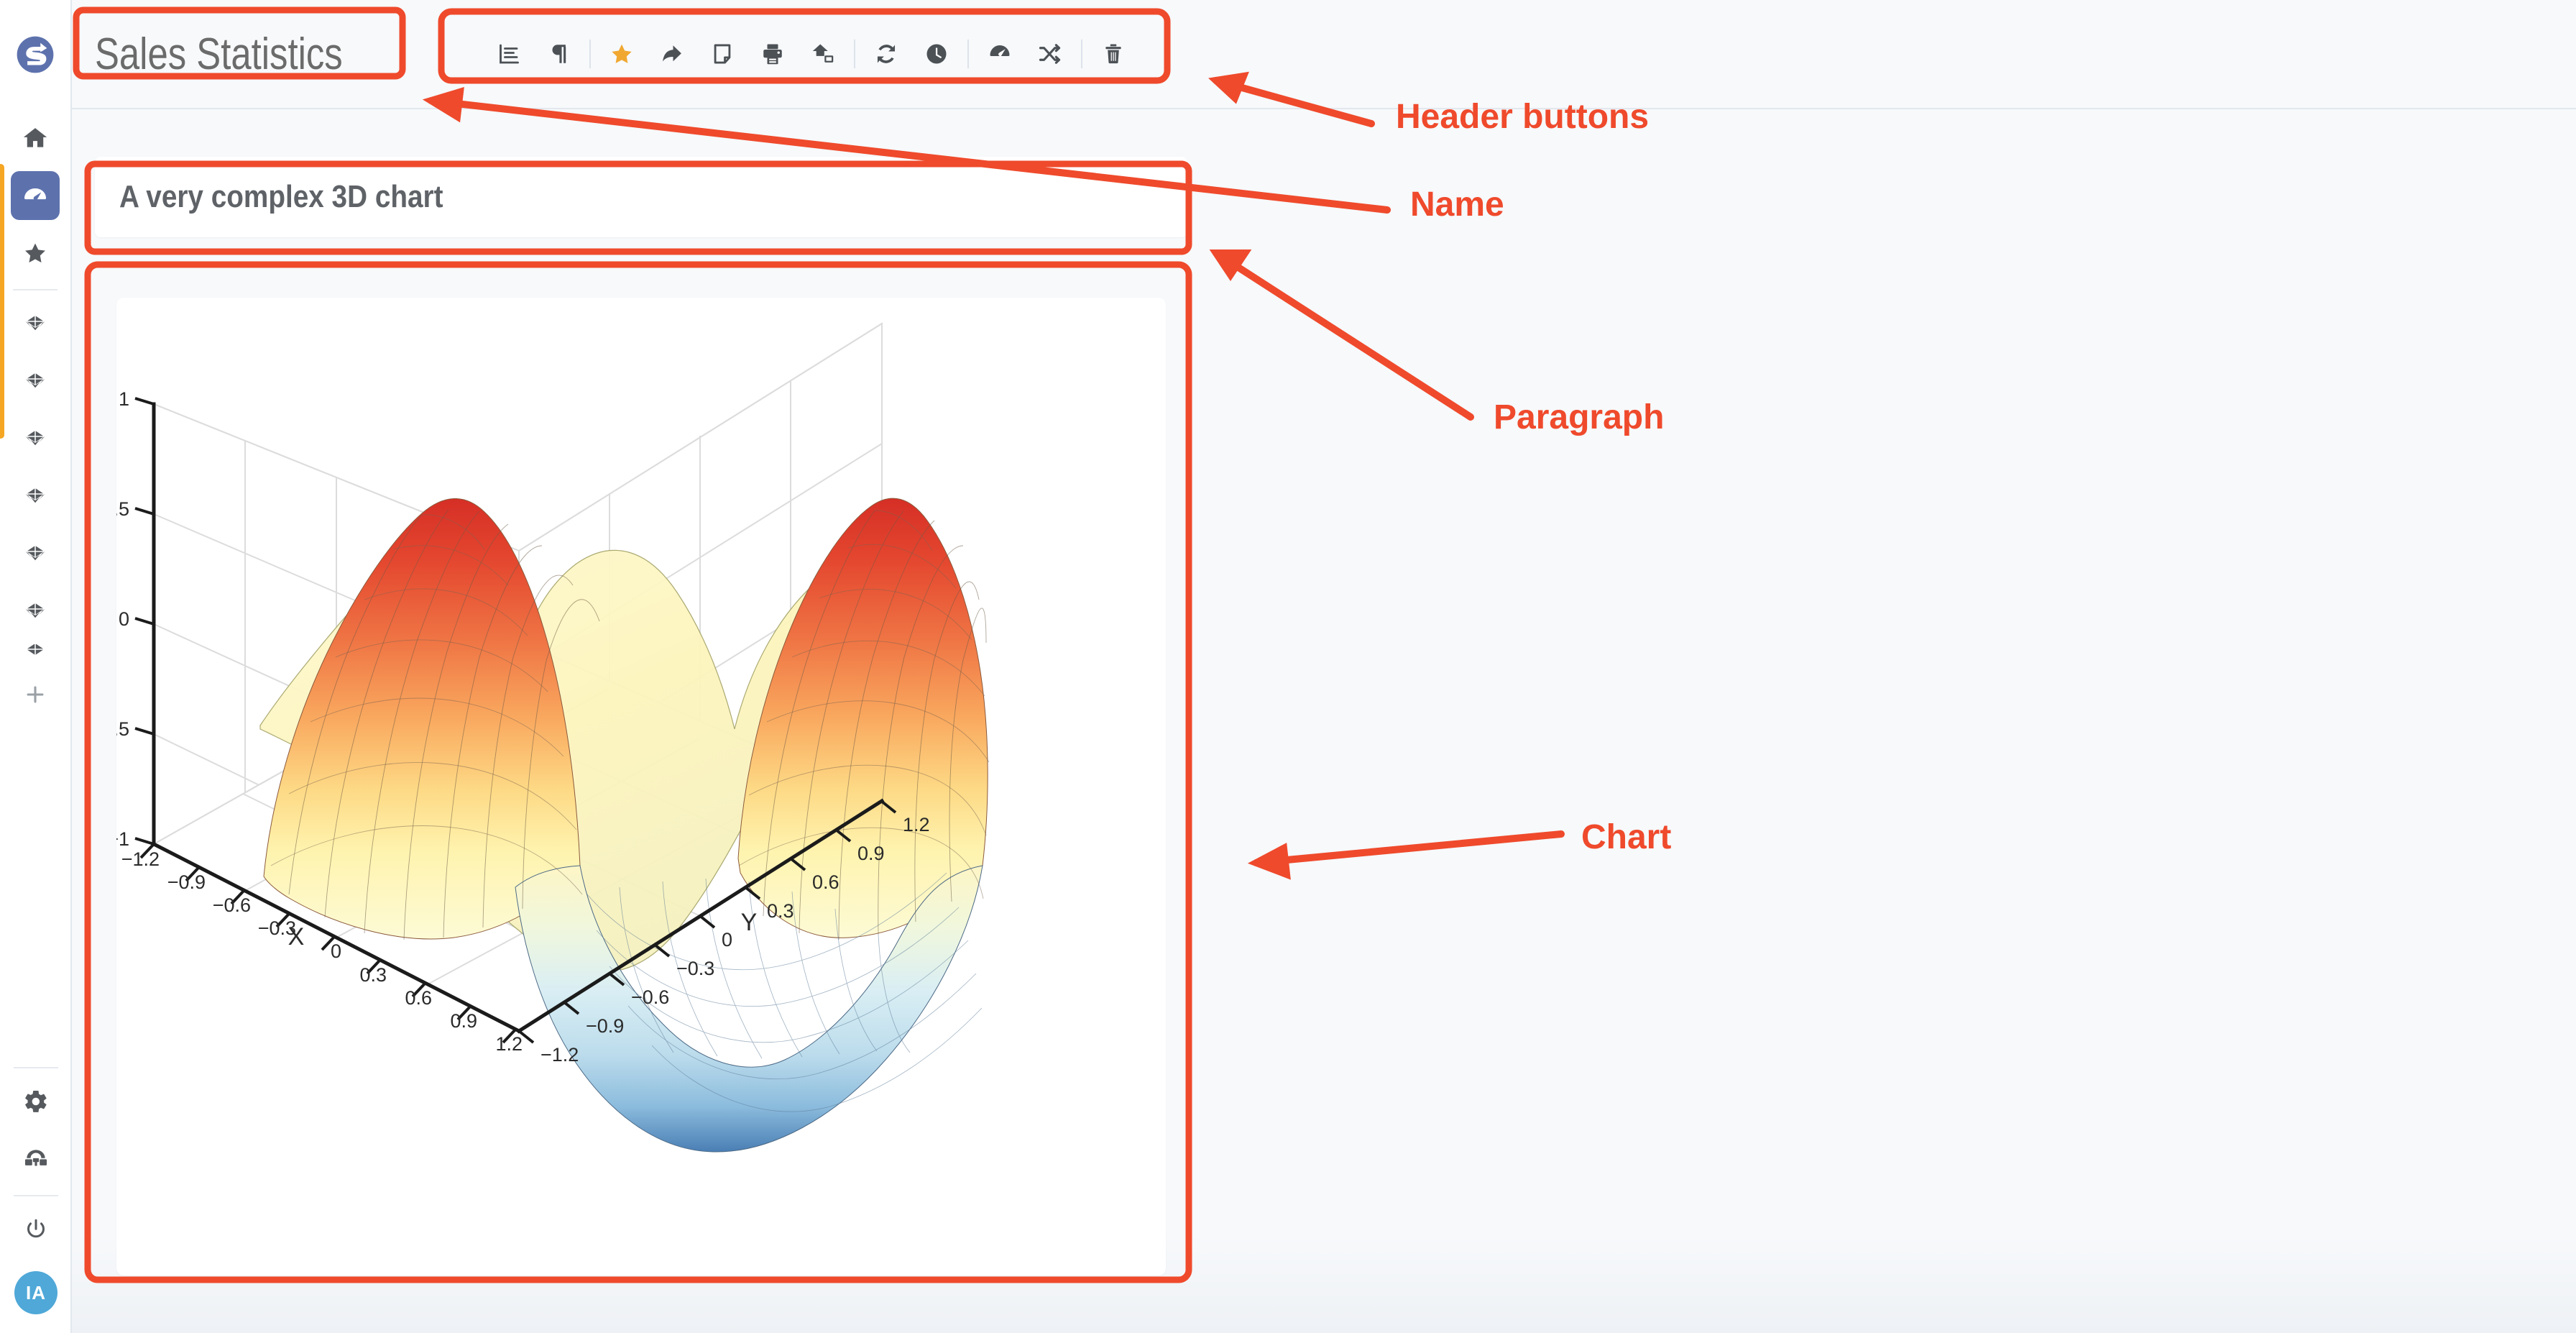 The width and height of the screenshot is (2576, 1333). Describe the element at coordinates (122, 839) in the screenshot. I see `svg-text: −1` at that location.